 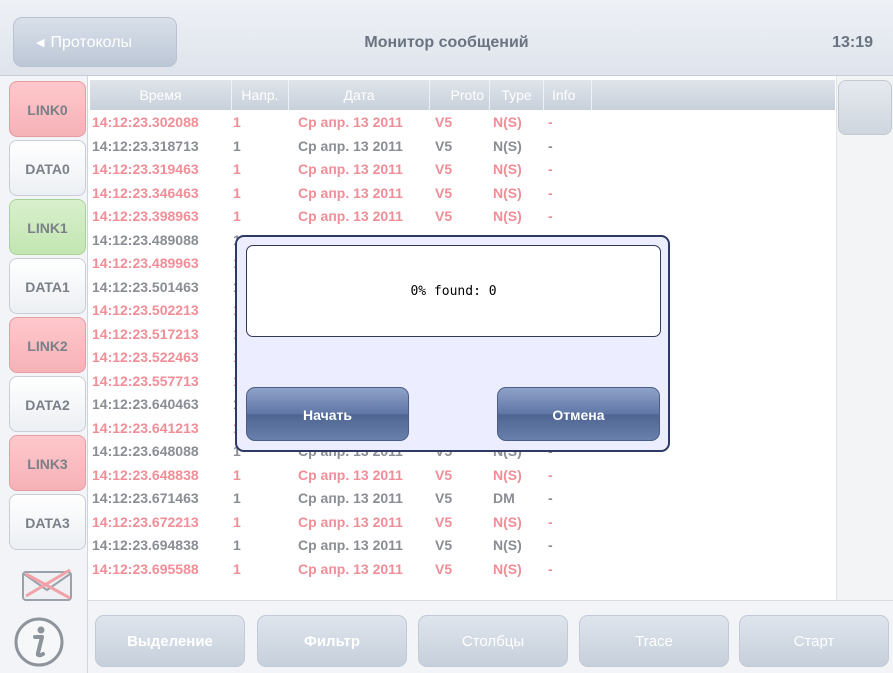 What do you see at coordinates (462, 216) in the screenshot?
I see `table-row: 14:12:23.398963 1 Ср апр. 13 2011 V5 N(S) -` at bounding box center [462, 216].